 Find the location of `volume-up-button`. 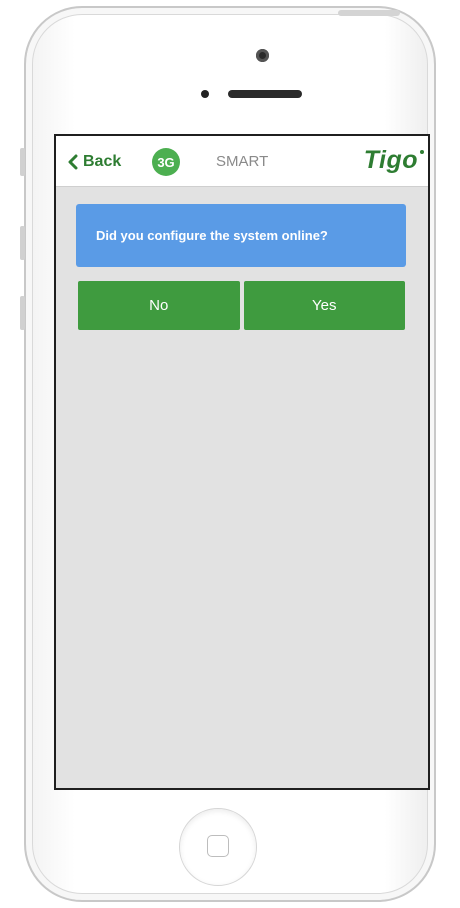

volume-up-button is located at coordinates (22, 243).